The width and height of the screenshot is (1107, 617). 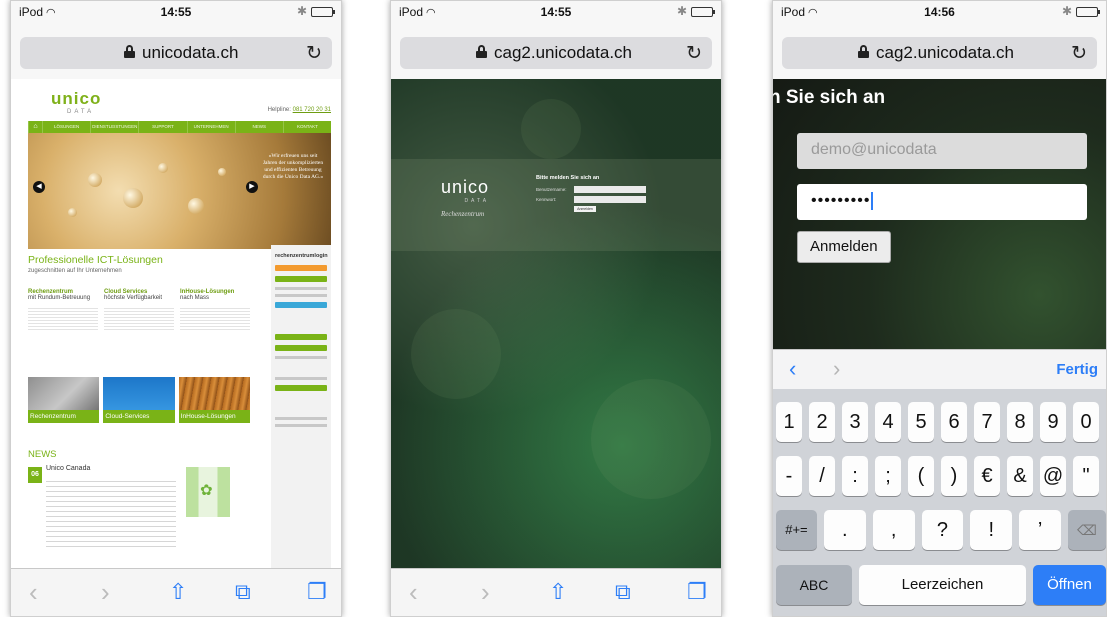 I want to click on next-field-icon: ›, so click(x=836, y=369).